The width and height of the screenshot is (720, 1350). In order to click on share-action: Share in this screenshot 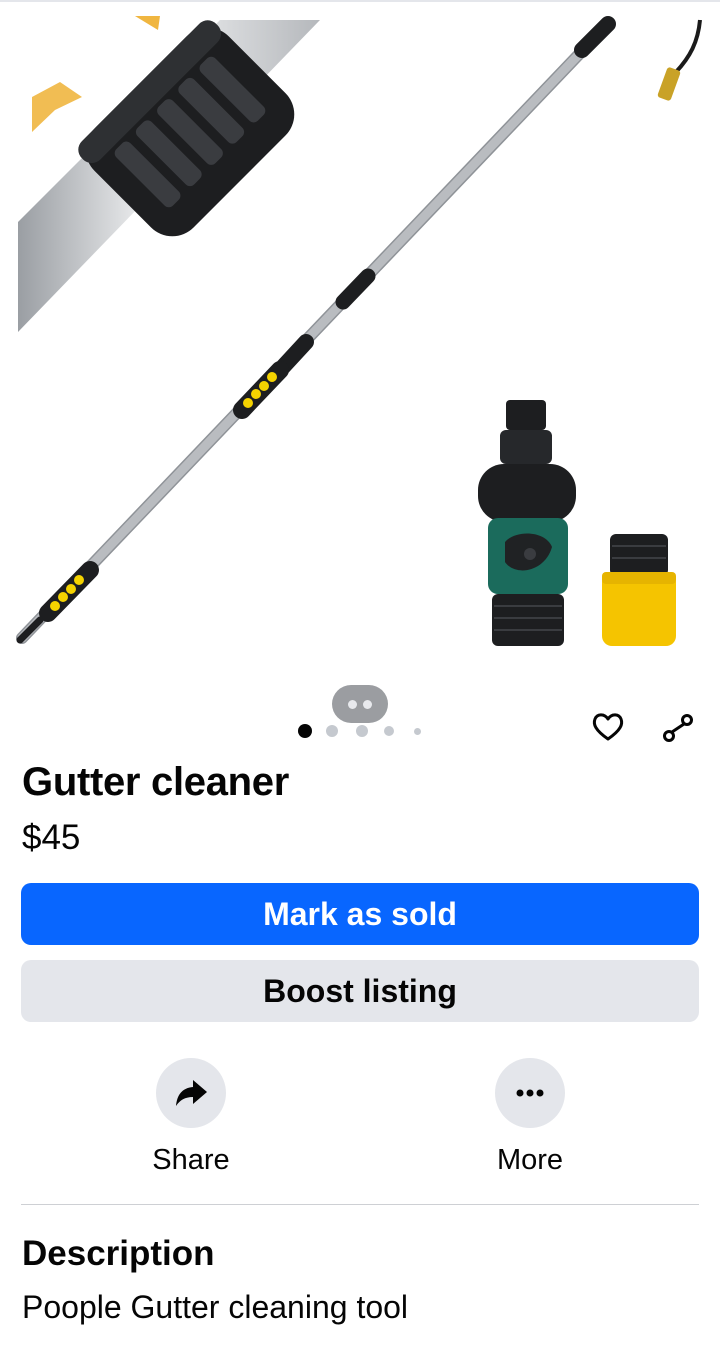, I will do `click(191, 1117)`.